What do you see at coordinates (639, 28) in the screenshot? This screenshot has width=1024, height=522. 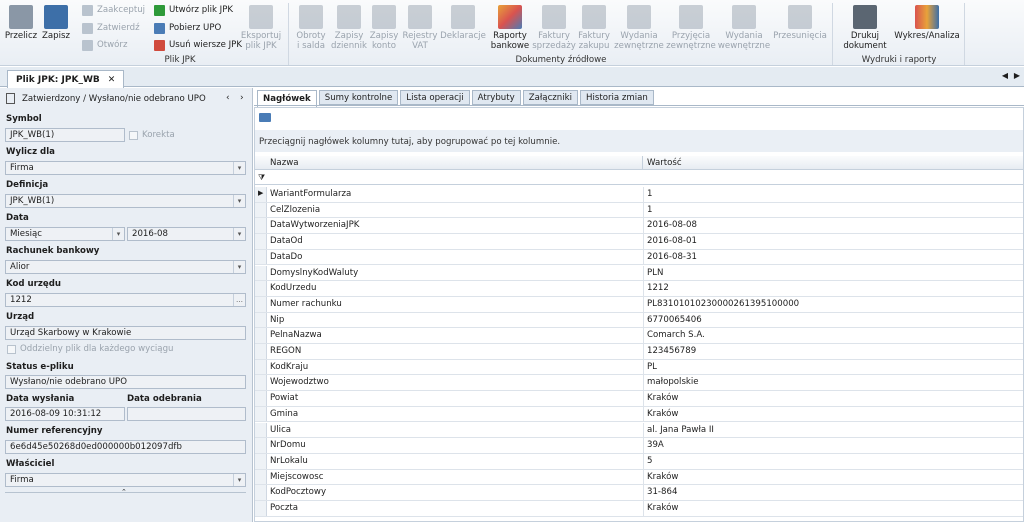 I see `wydania-zewnetrzne-button: Wydania zewnętrzne` at bounding box center [639, 28].